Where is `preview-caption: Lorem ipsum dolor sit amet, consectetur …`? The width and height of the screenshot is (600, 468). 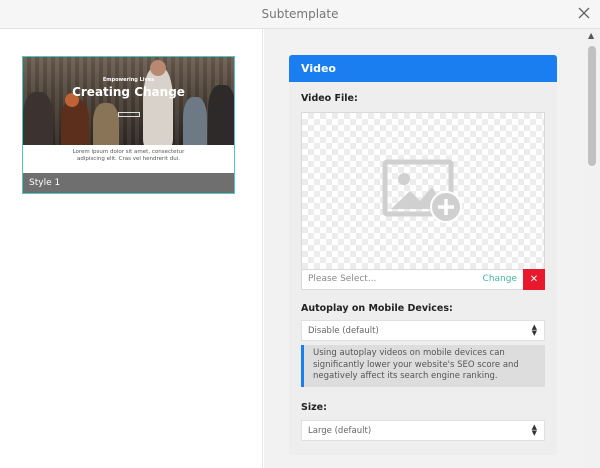 preview-caption: Lorem ipsum dolor sit amet, consectetur … is located at coordinates (128, 155).